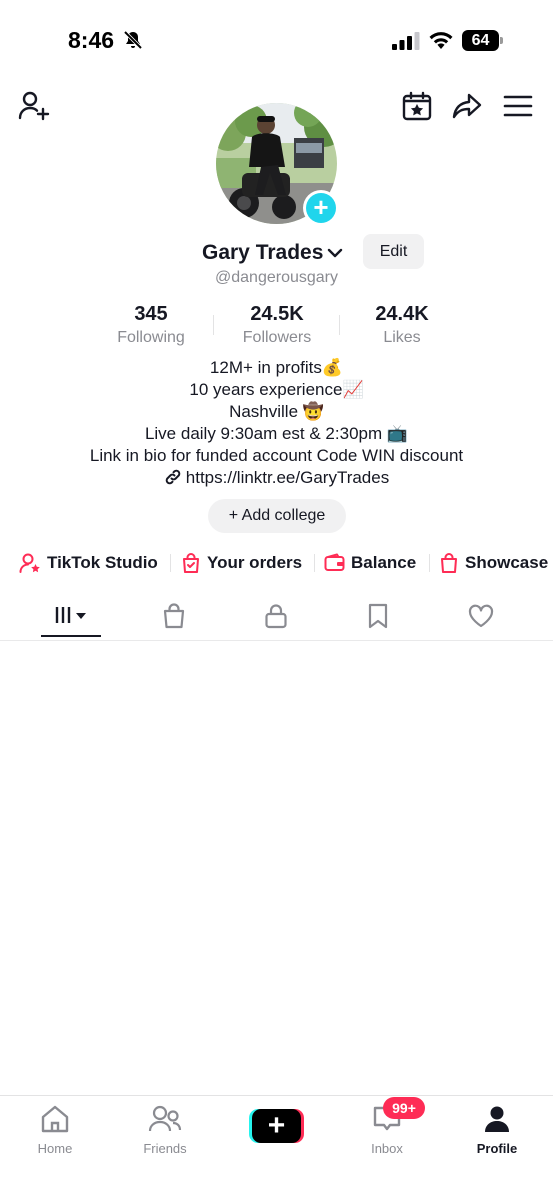  I want to click on tab-shop, so click(174, 618).